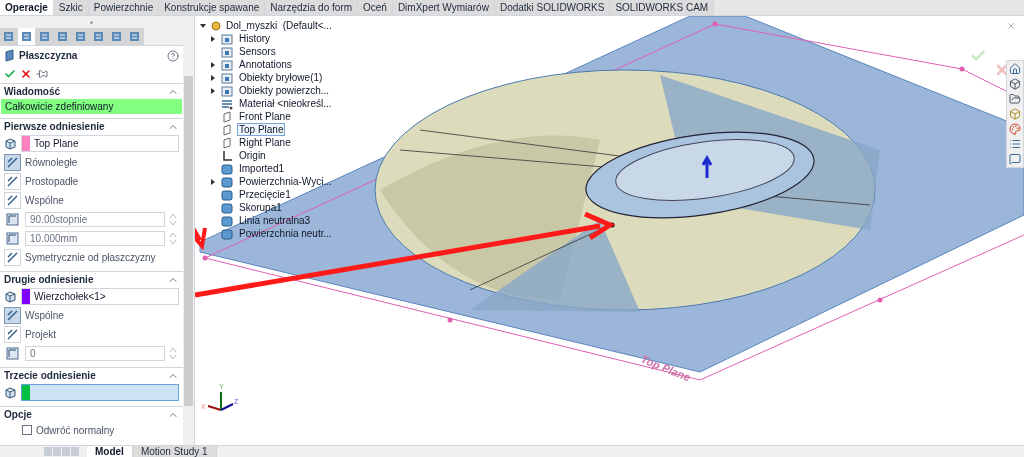  What do you see at coordinates (443, 7) in the screenshot?
I see `ribbon-tab: DimXpert Wymiarów` at bounding box center [443, 7].